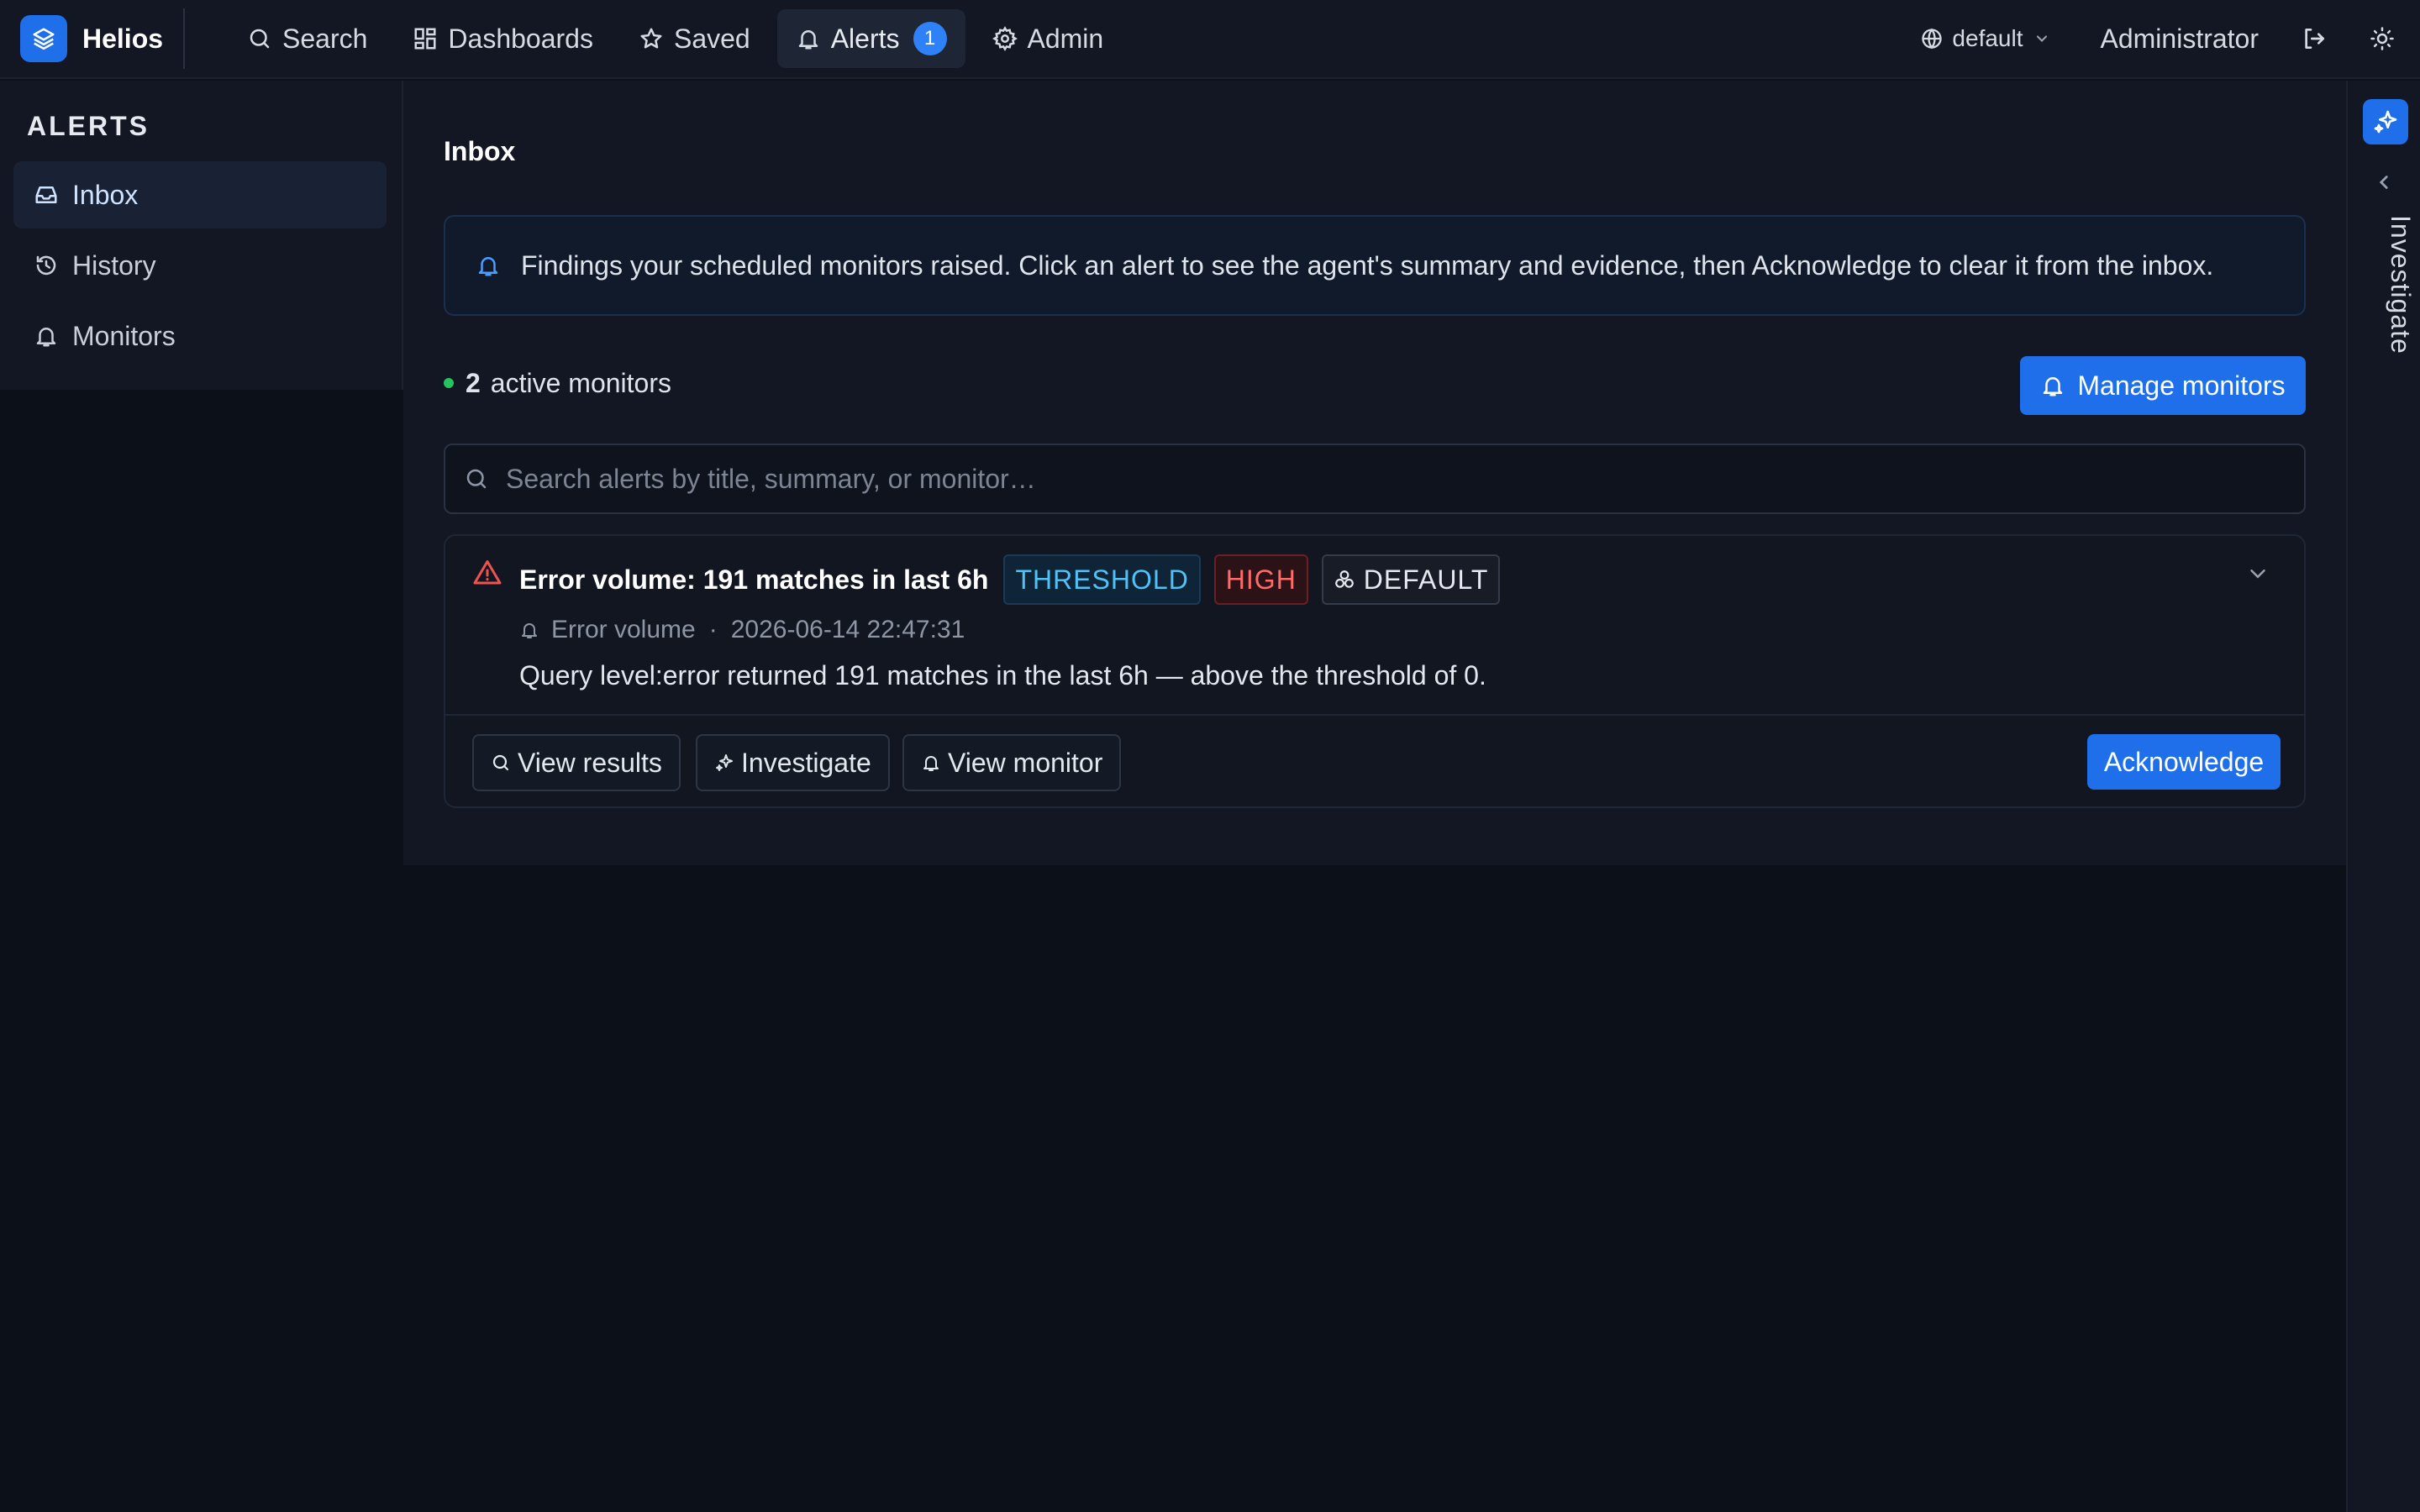 This screenshot has width=2420, height=1512. What do you see at coordinates (200, 194) in the screenshot?
I see `sidebar-item-inbox: Inbox` at bounding box center [200, 194].